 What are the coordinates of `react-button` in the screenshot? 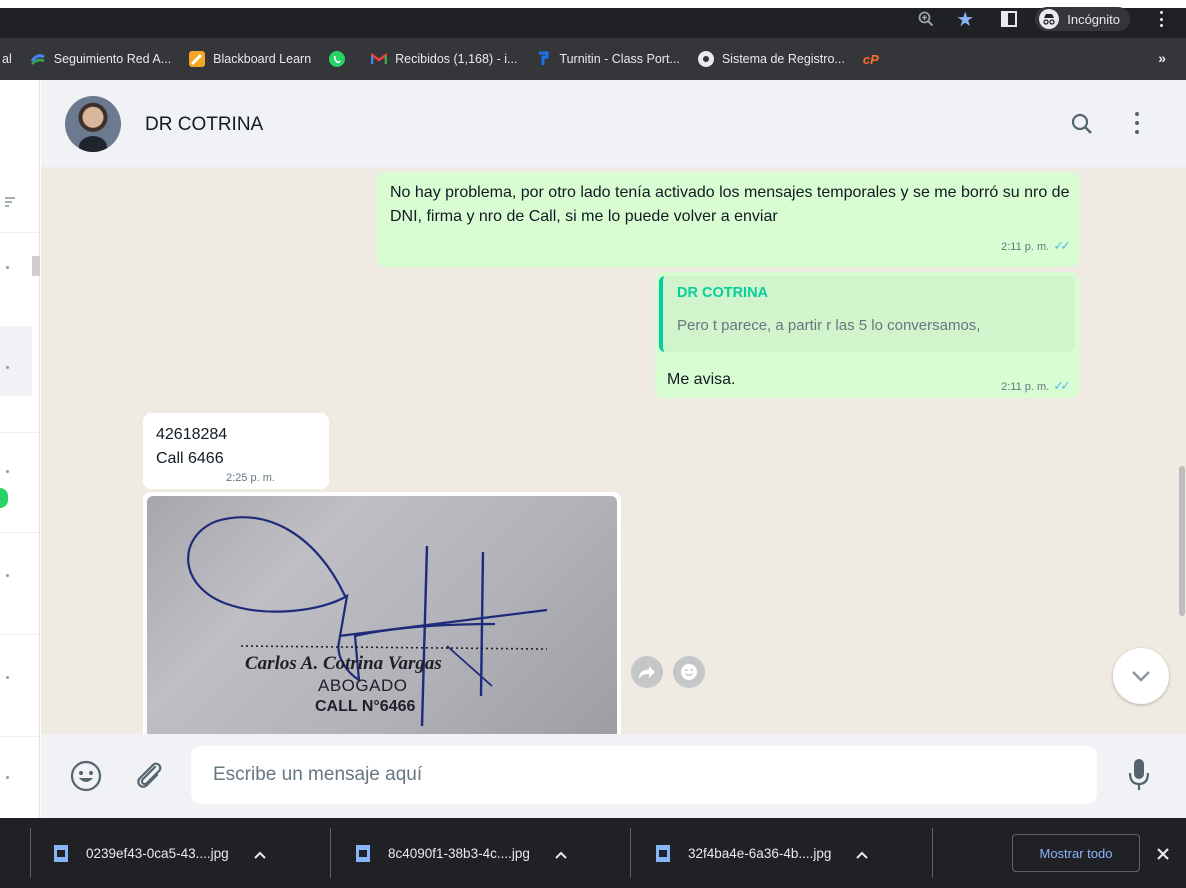 It's located at (689, 672).